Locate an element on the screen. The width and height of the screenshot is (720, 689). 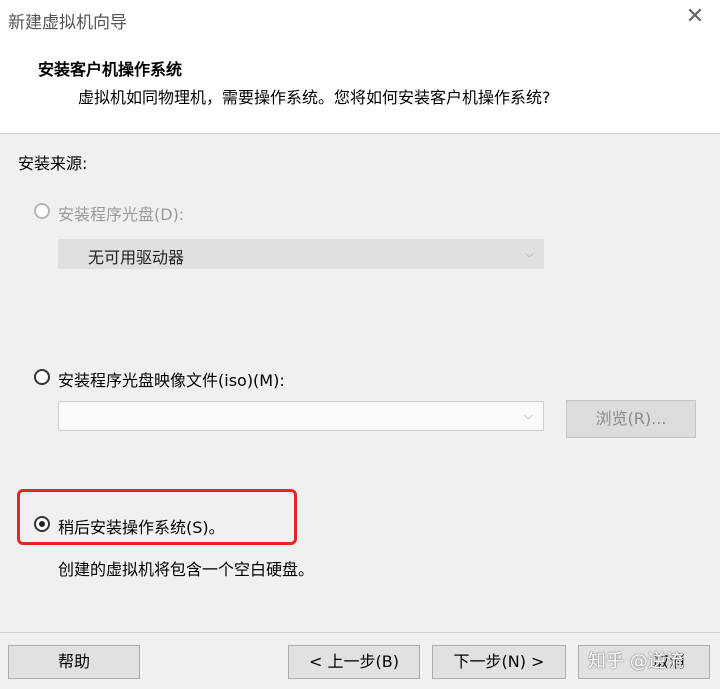
page-subtitle: 虚拟机如同物理机，需要操作系统。您将如何安装客户机操作系统? is located at coordinates (314, 97).